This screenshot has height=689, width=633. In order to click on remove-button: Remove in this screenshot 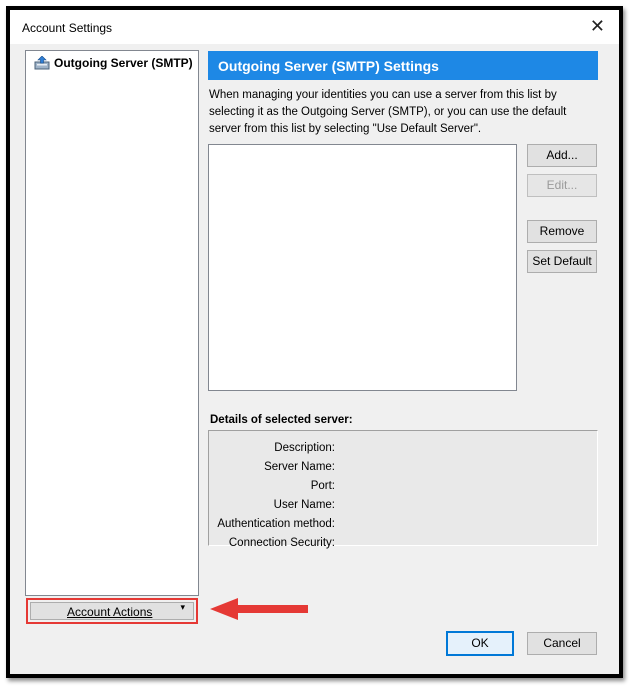, I will do `click(562, 231)`.